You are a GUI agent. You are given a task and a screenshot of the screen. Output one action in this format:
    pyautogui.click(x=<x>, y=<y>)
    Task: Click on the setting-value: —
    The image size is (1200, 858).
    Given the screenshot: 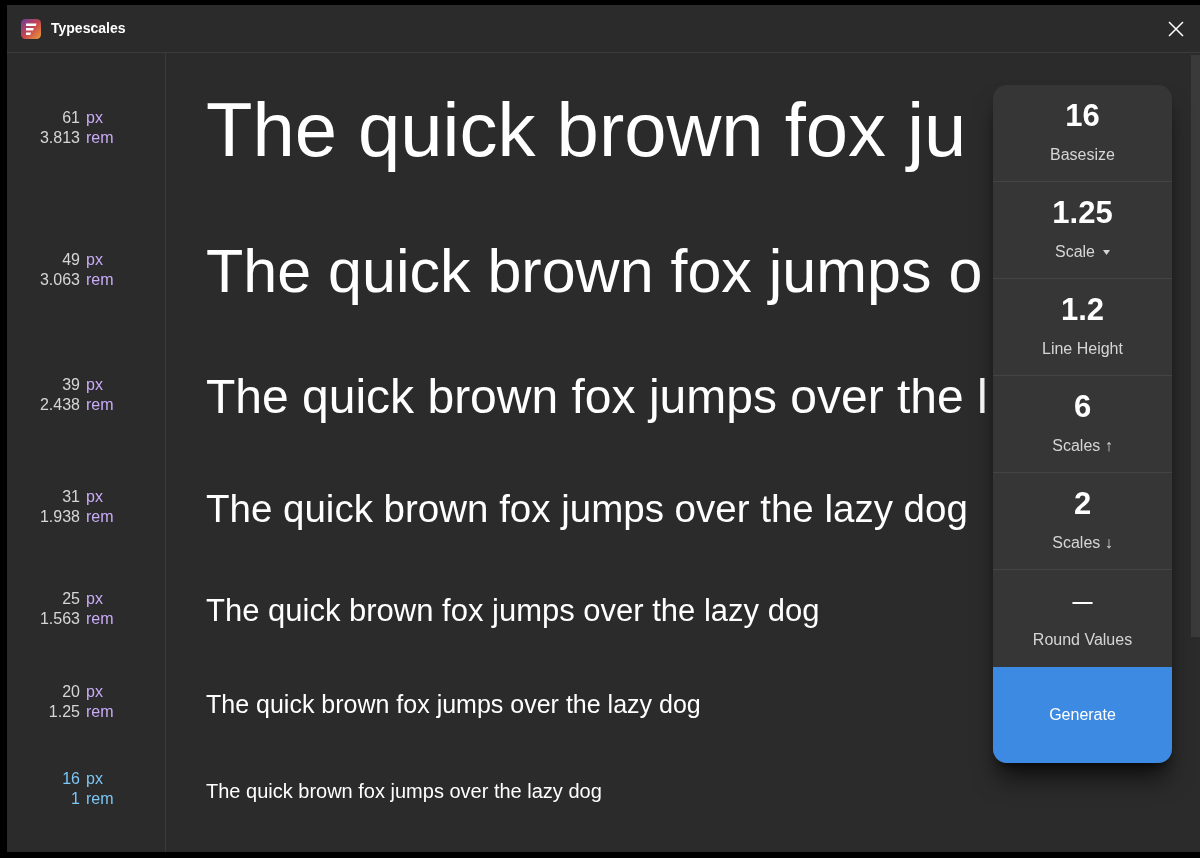 What is the action you would take?
    pyautogui.click(x=1082, y=601)
    